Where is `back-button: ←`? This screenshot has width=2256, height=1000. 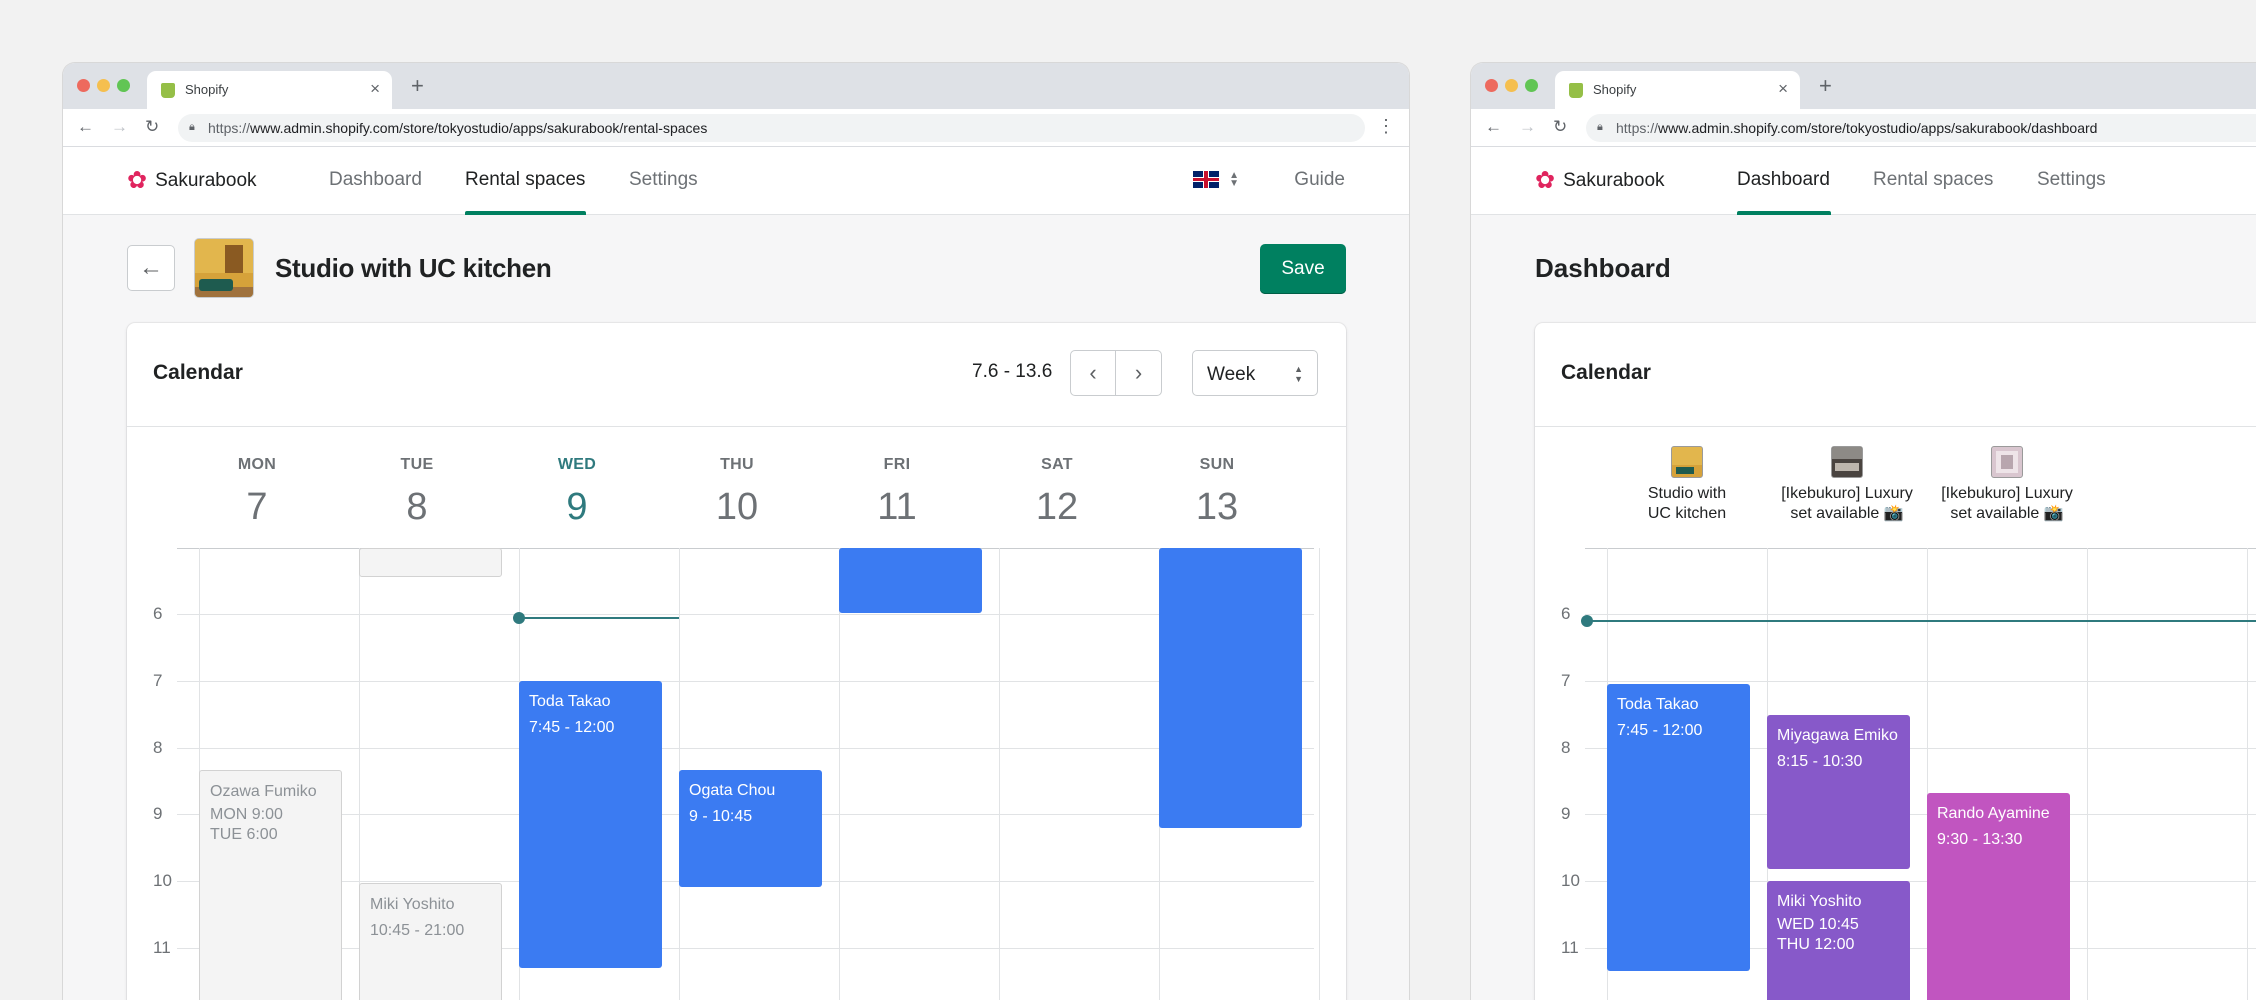
back-button: ← is located at coordinates (151, 268).